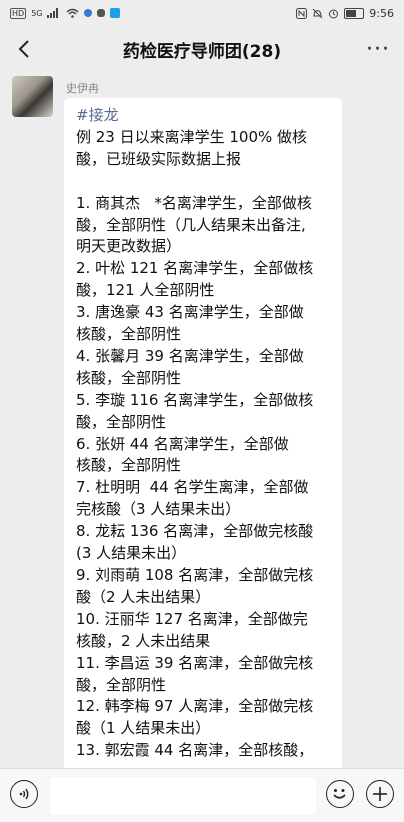  I want to click on message-line: 酸（1 人结果未出）, so click(143, 728).